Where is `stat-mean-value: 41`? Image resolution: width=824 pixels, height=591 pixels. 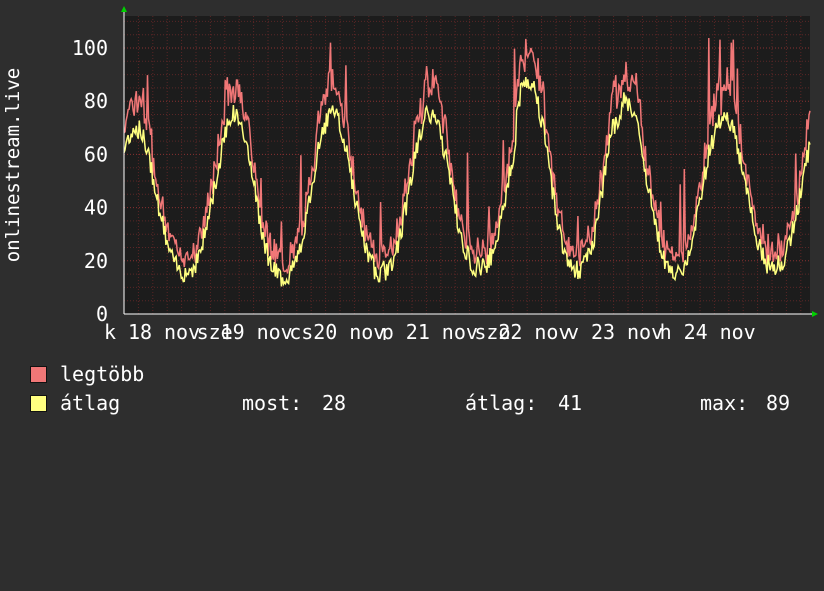
stat-mean-value: 41 is located at coordinates (570, 403).